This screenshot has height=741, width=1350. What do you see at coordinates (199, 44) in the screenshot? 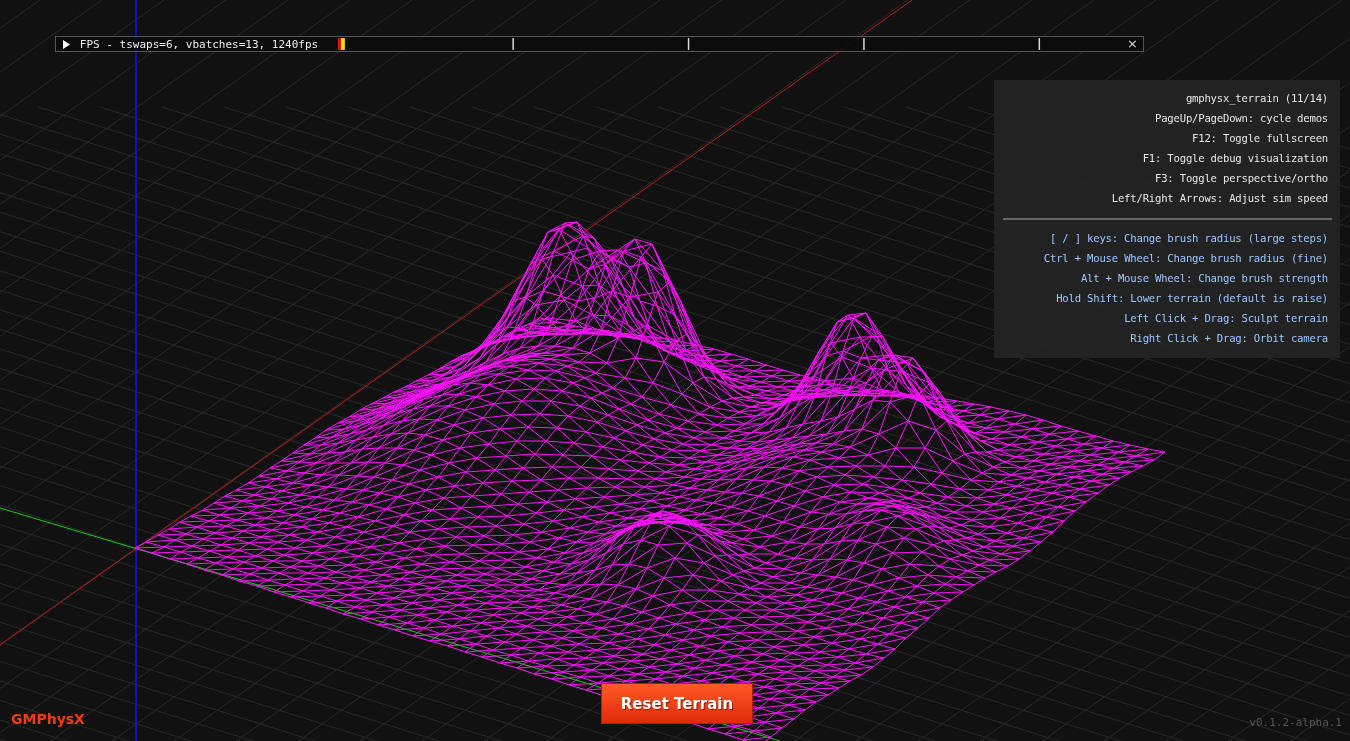
I see `window-title: FPS - tswaps=6, vbatches=13, 1240fps` at bounding box center [199, 44].